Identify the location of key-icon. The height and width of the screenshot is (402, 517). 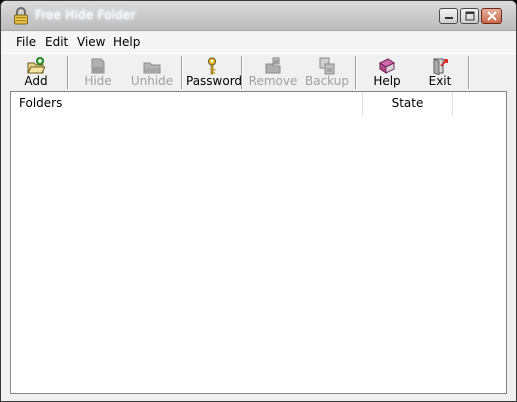
(212, 66).